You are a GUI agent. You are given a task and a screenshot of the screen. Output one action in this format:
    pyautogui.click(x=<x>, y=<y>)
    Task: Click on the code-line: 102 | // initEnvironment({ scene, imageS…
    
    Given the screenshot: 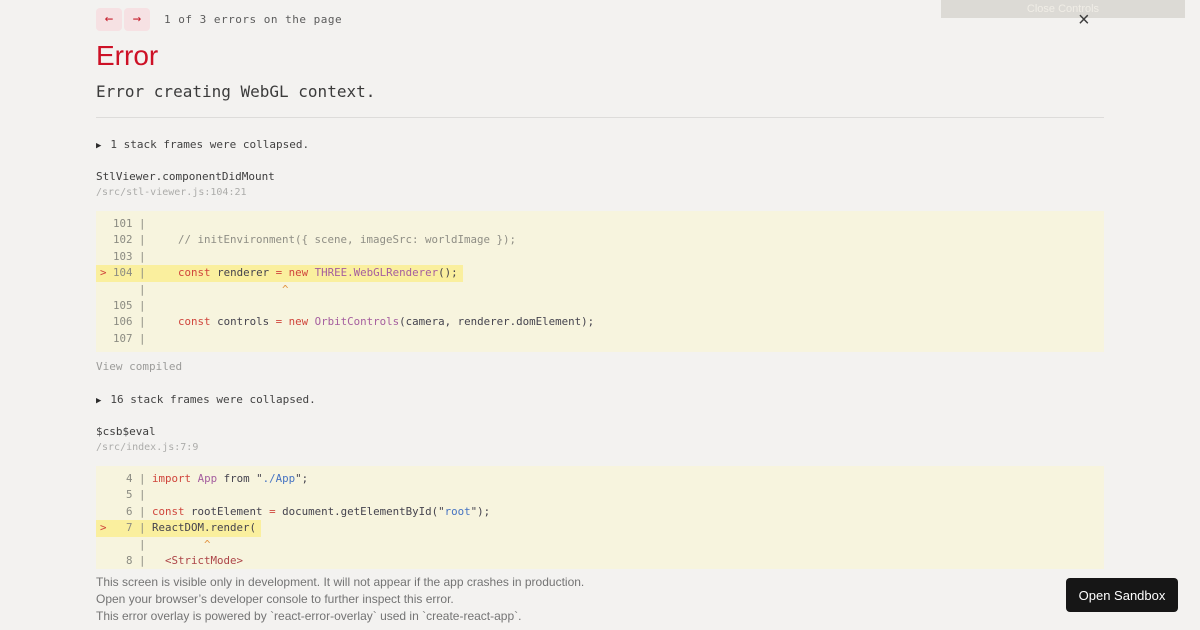 What is the action you would take?
    pyautogui.click(x=311, y=240)
    